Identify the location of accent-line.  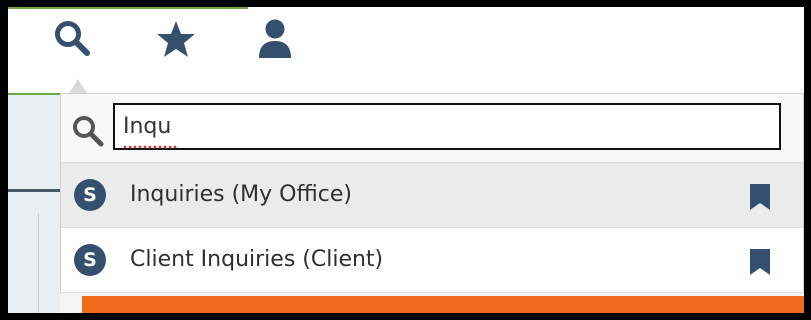
(128, 8).